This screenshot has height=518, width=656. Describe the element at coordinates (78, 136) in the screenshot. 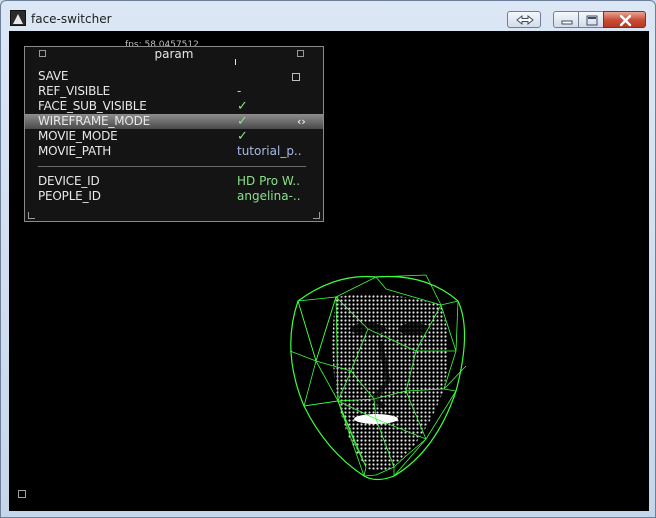

I see `param-label: MOVIE_MODE` at that location.